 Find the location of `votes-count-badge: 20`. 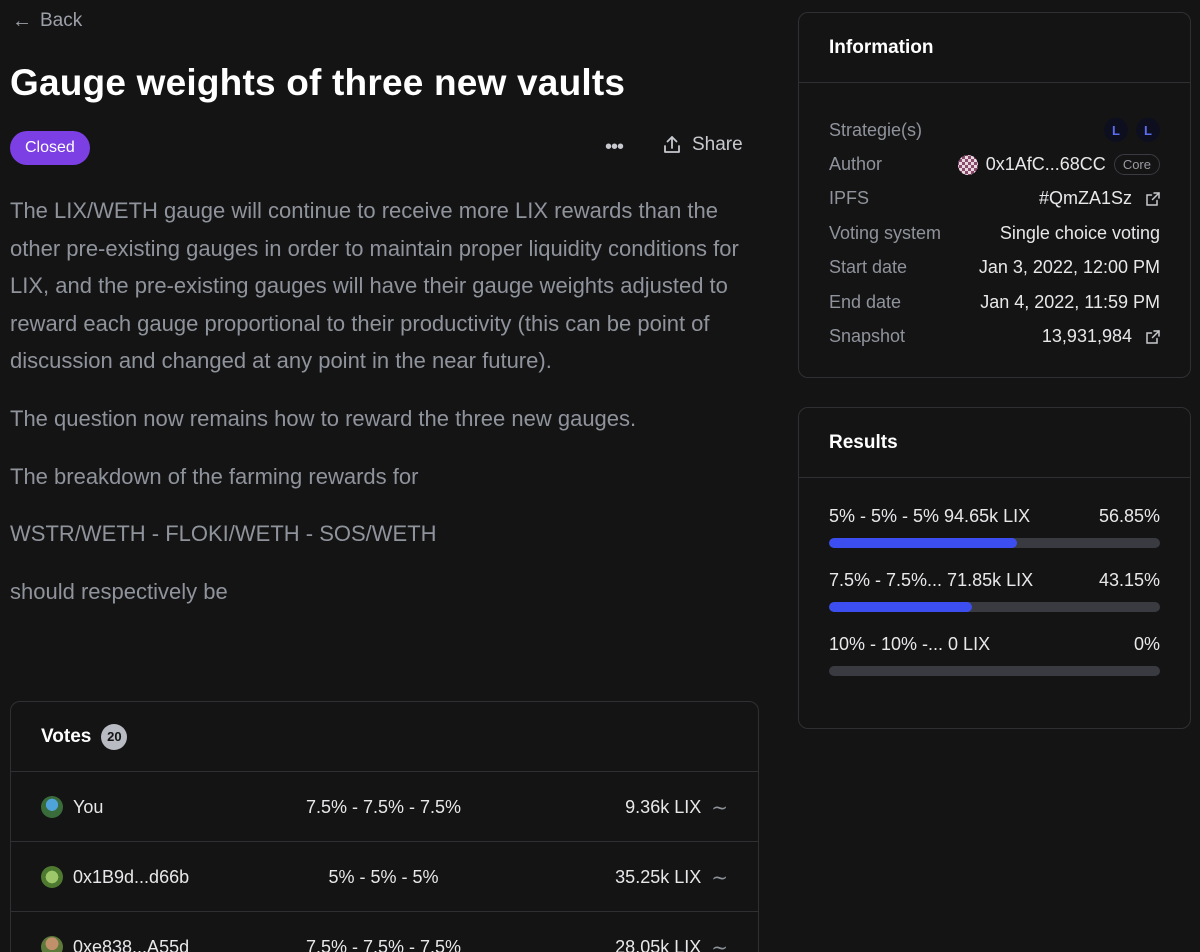

votes-count-badge: 20 is located at coordinates (114, 736).